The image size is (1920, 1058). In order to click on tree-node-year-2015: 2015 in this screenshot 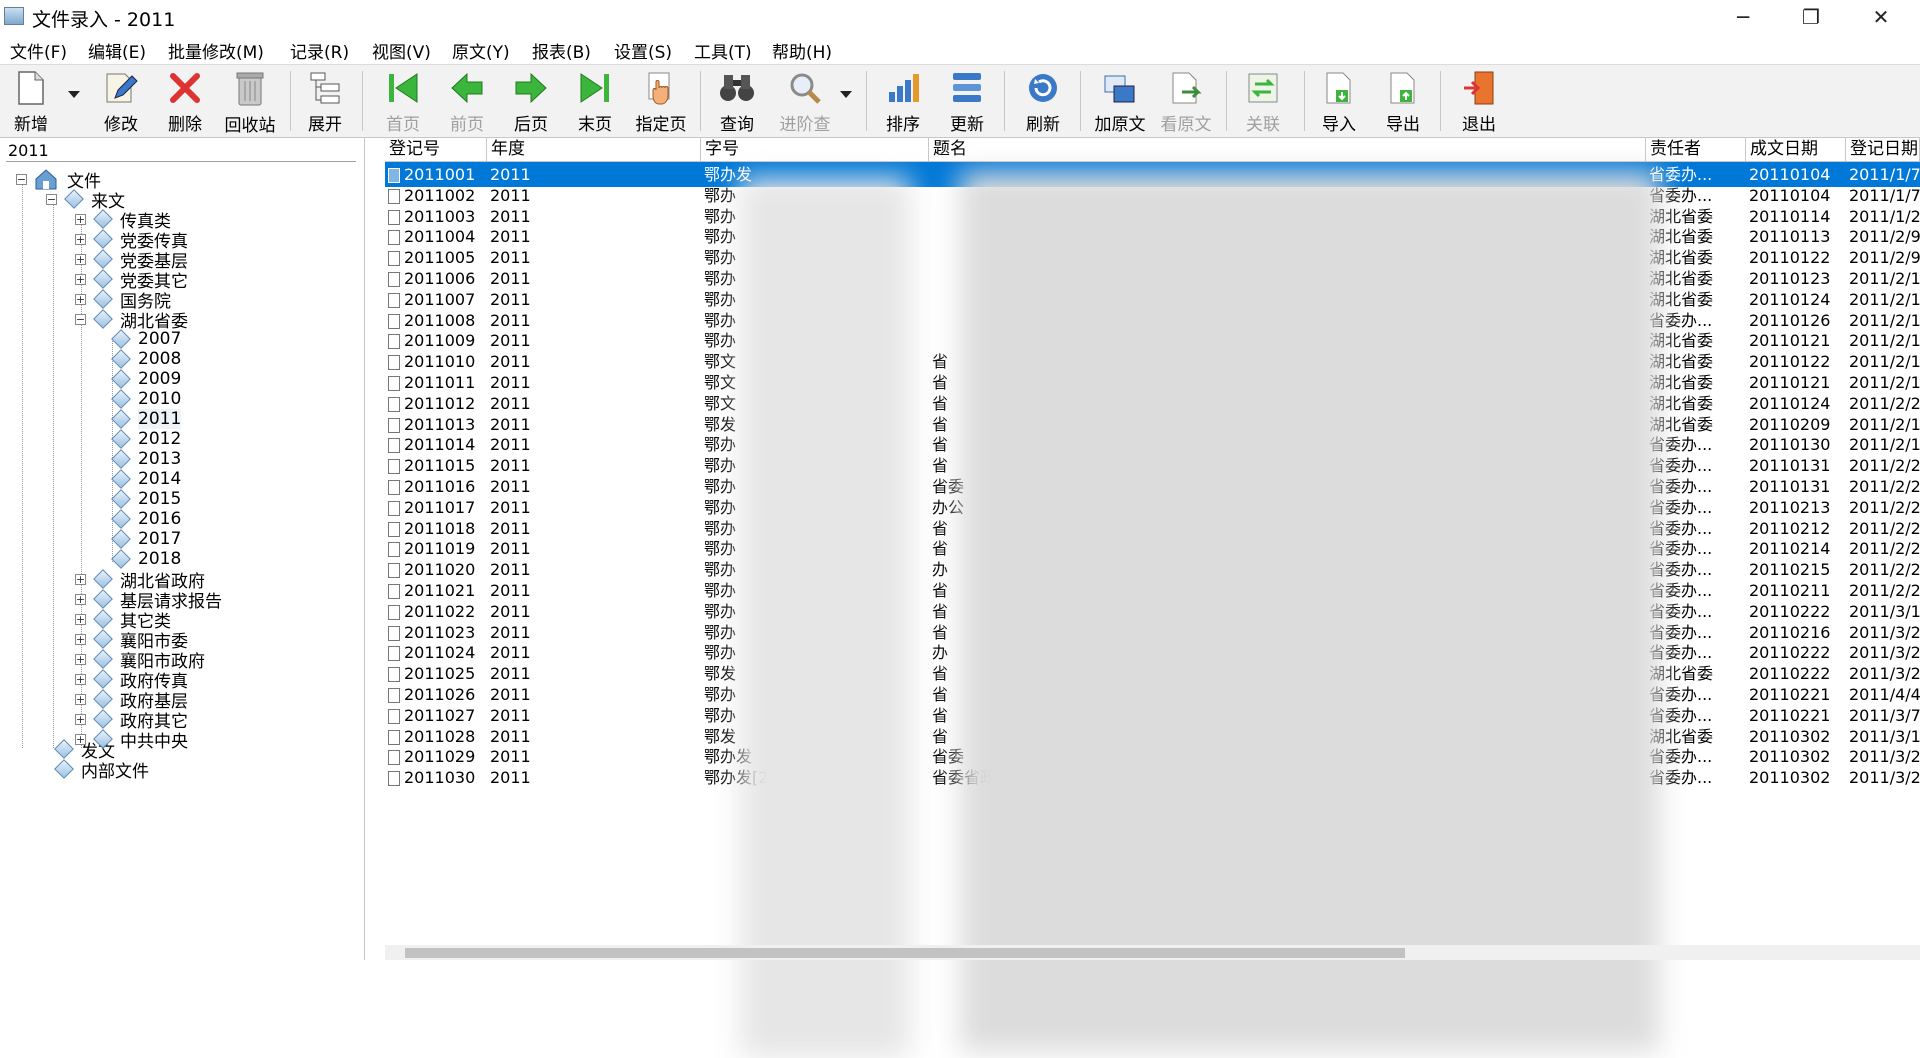, I will do `click(145, 499)`.